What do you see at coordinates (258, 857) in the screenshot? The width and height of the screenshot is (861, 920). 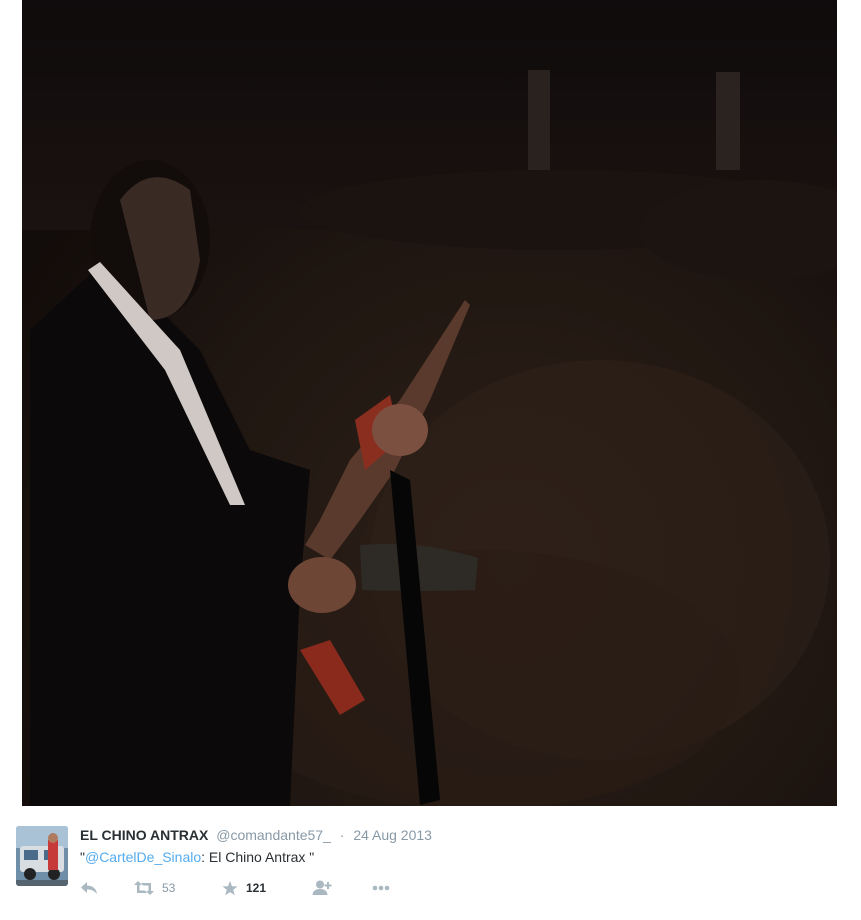 I see `tweet-text-rest: : El Chino Antrax "` at bounding box center [258, 857].